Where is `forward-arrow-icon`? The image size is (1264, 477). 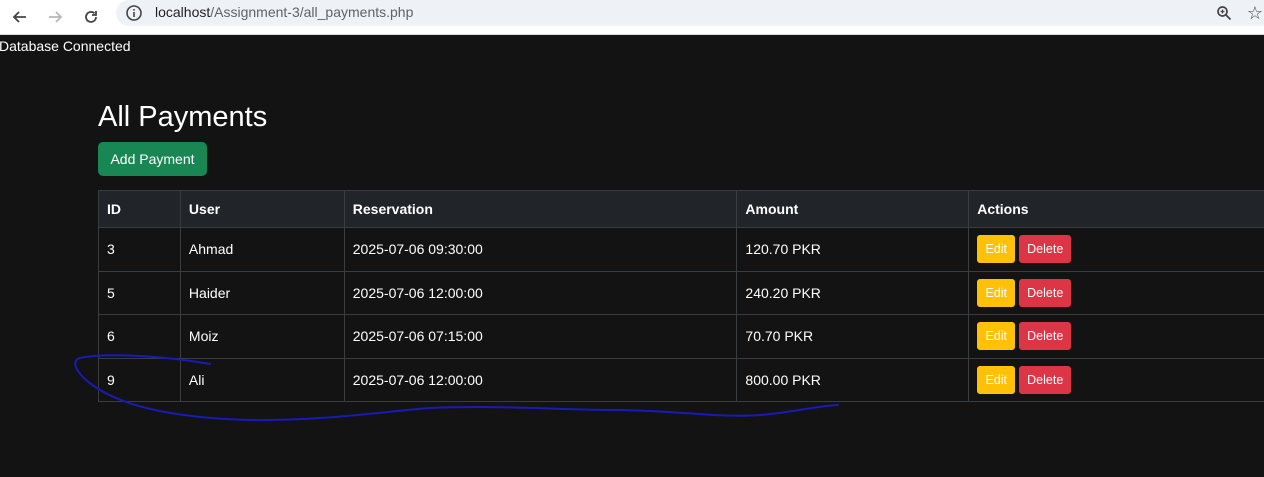 forward-arrow-icon is located at coordinates (55, 17).